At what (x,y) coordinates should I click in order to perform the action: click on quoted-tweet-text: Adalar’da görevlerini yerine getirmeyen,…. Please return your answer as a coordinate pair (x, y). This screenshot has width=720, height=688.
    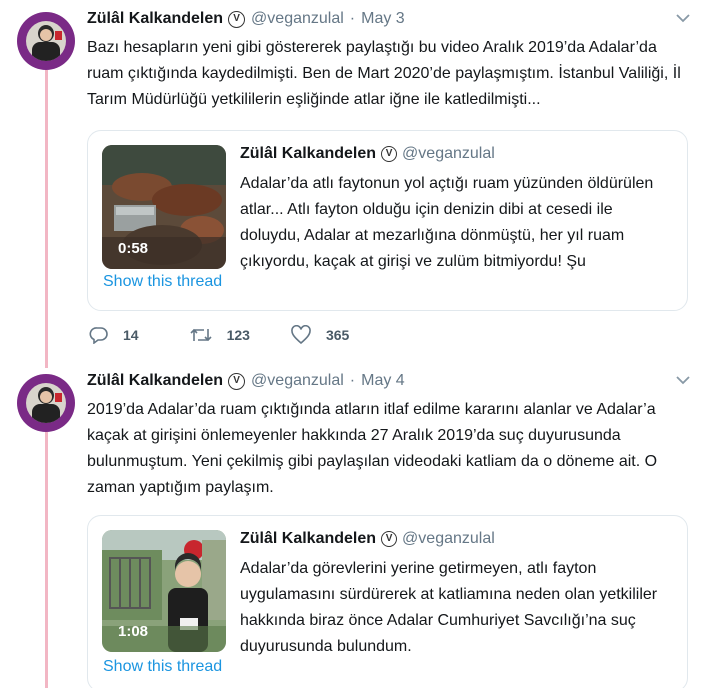
    Looking at the image, I should click on (449, 607).